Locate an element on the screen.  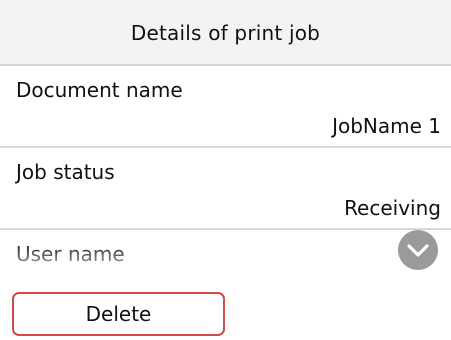
detail-label: Job status is located at coordinates (65, 172).